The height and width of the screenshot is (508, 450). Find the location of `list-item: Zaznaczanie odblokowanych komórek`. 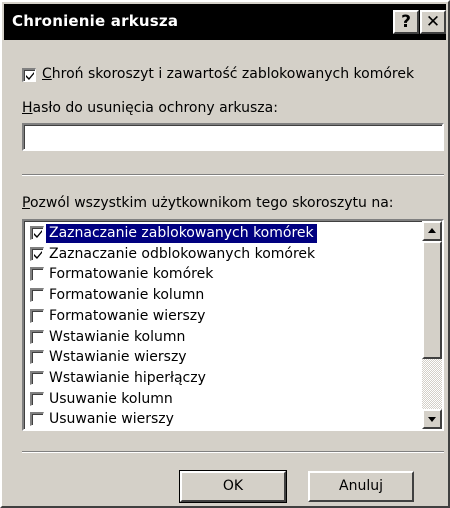

list-item: Zaznaczanie odblokowanych komórek is located at coordinates (221, 254).